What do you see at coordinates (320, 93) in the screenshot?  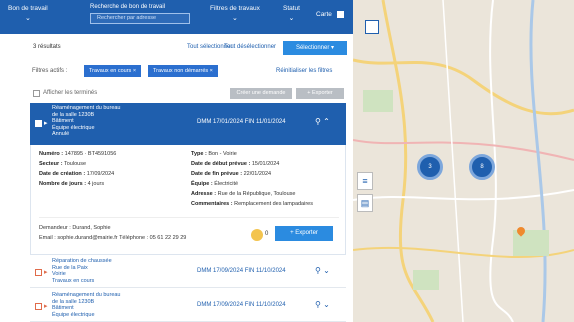 I see `export-all-button: + Exporter` at bounding box center [320, 93].